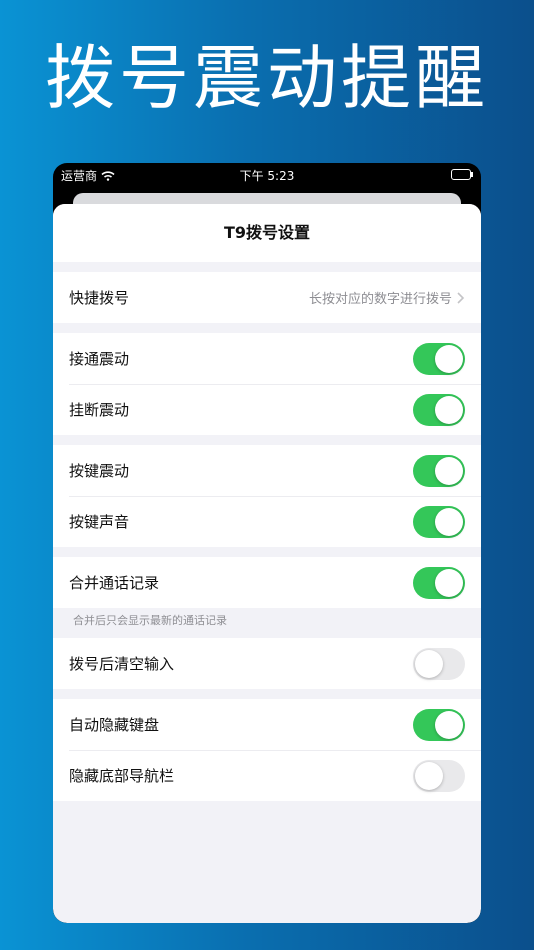 Image resolution: width=534 pixels, height=950 pixels. What do you see at coordinates (122, 664) in the screenshot?
I see `clear-input-label: 拨号后清空输入` at bounding box center [122, 664].